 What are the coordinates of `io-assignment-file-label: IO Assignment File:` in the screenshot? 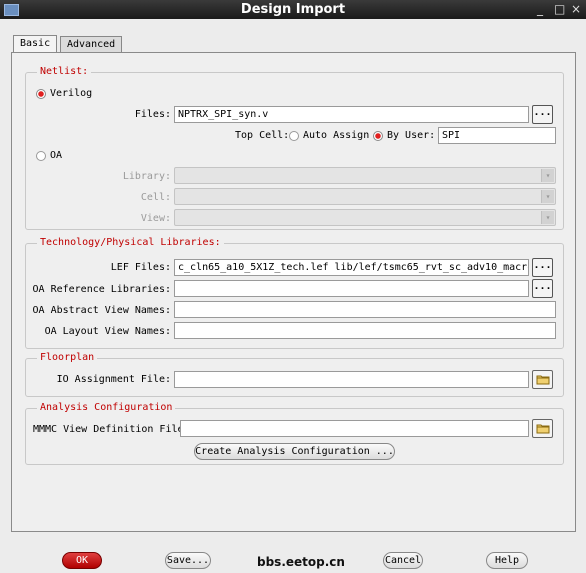 It's located at (113, 379).